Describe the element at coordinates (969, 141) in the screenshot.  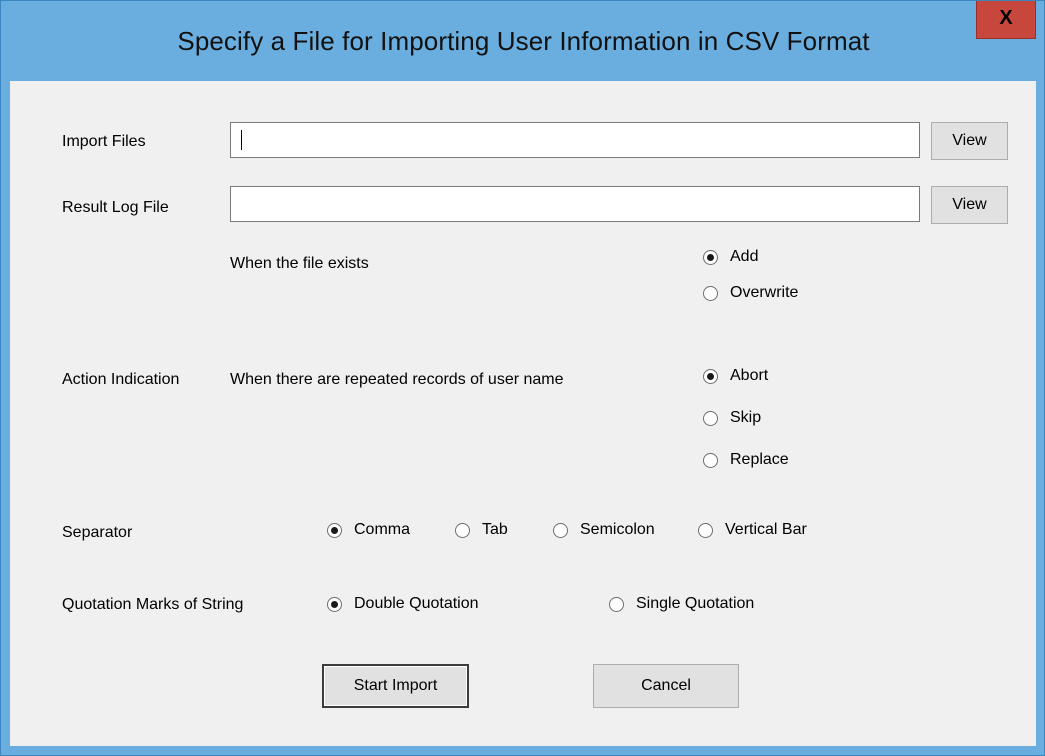
I see `import-files-view-button: View` at that location.